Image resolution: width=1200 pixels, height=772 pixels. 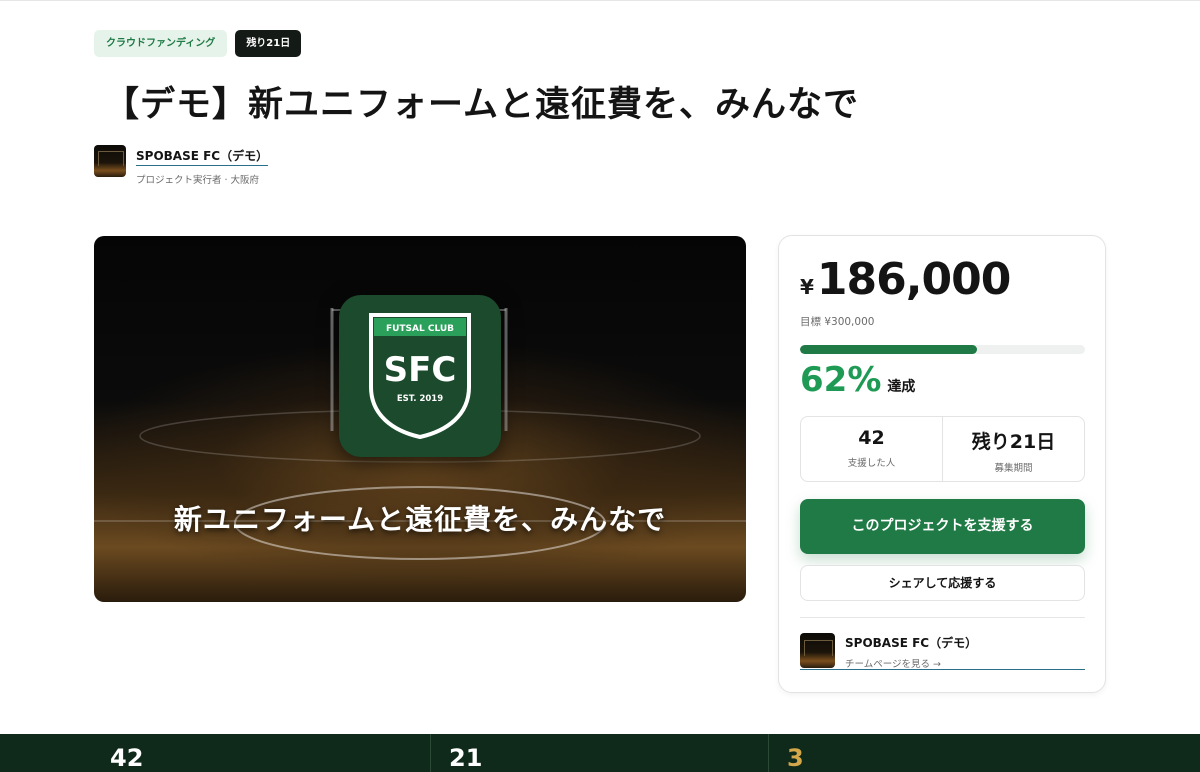 I want to click on achievement: 62% 達成, so click(x=857, y=380).